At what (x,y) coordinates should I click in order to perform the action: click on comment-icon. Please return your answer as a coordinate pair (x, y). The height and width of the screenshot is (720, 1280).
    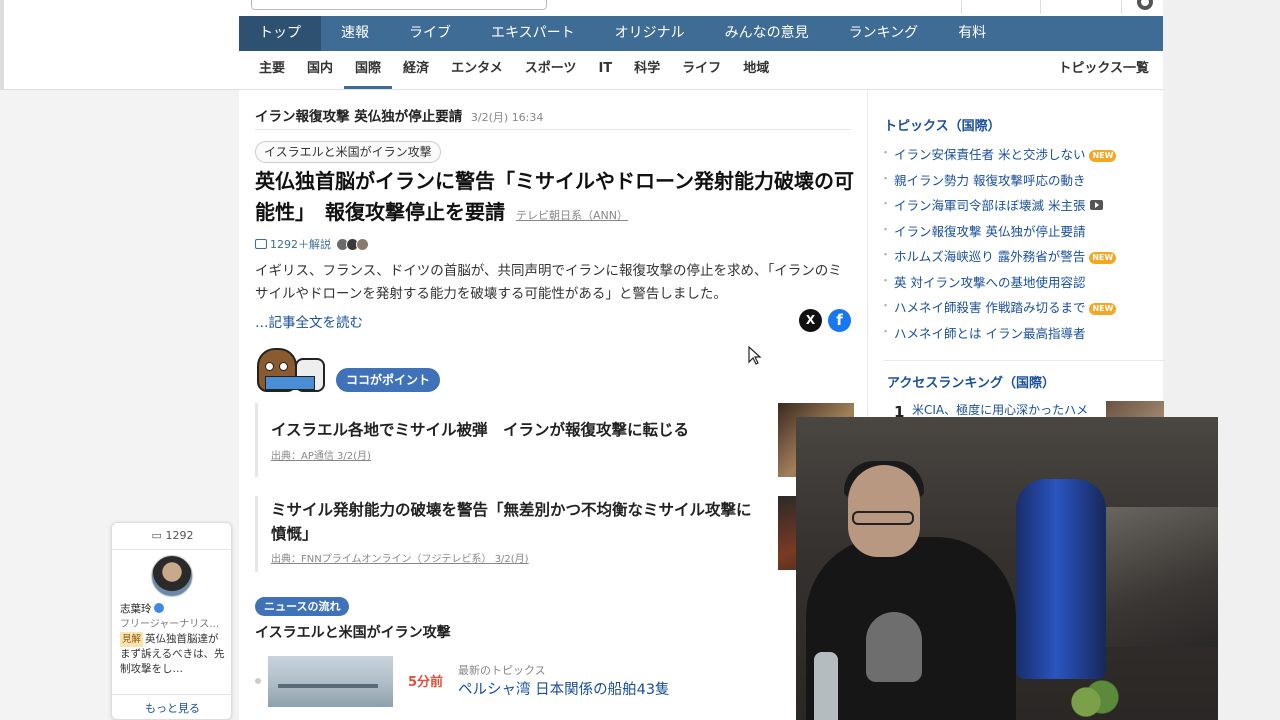
    Looking at the image, I should click on (261, 244).